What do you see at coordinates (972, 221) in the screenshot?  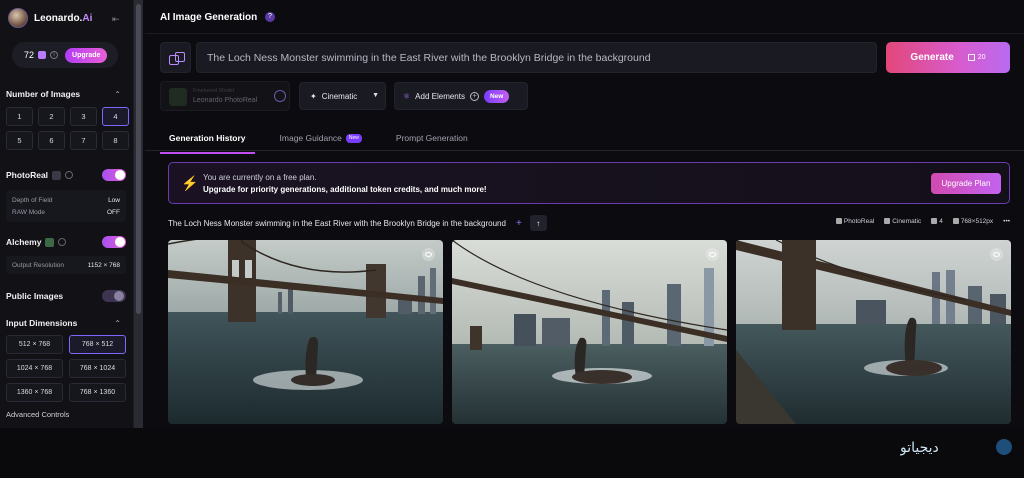 I see `size-tag: 768×512px` at bounding box center [972, 221].